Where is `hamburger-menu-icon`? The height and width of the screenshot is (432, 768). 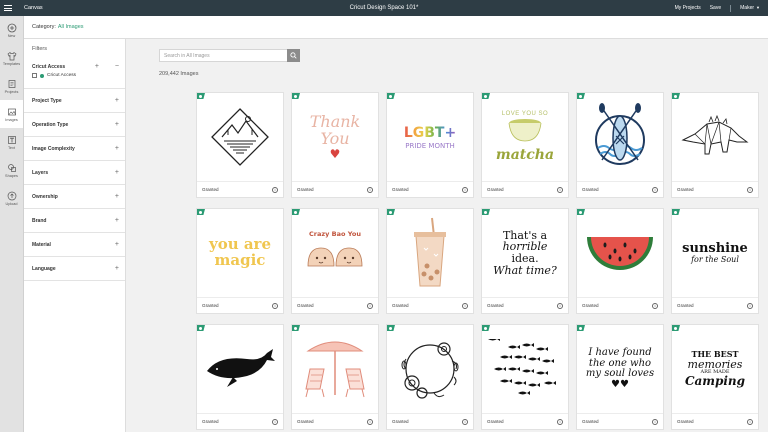 hamburger-menu-icon is located at coordinates (8, 8).